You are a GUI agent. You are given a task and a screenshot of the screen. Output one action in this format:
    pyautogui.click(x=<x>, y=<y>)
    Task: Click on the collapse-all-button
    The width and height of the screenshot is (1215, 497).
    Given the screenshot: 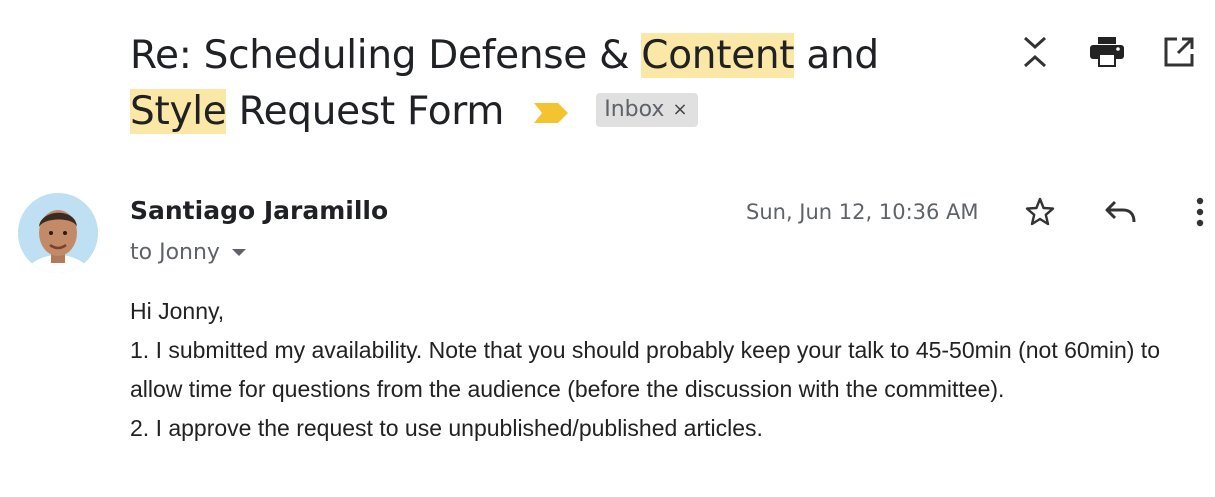 What is the action you would take?
    pyautogui.click(x=1035, y=54)
    